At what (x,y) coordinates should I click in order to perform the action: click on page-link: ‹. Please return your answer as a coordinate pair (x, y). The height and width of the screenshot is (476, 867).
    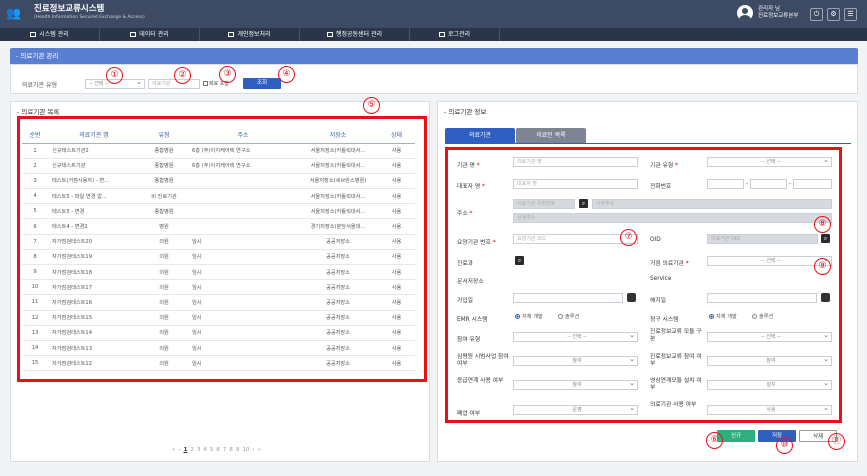
    Looking at the image, I should click on (179, 450).